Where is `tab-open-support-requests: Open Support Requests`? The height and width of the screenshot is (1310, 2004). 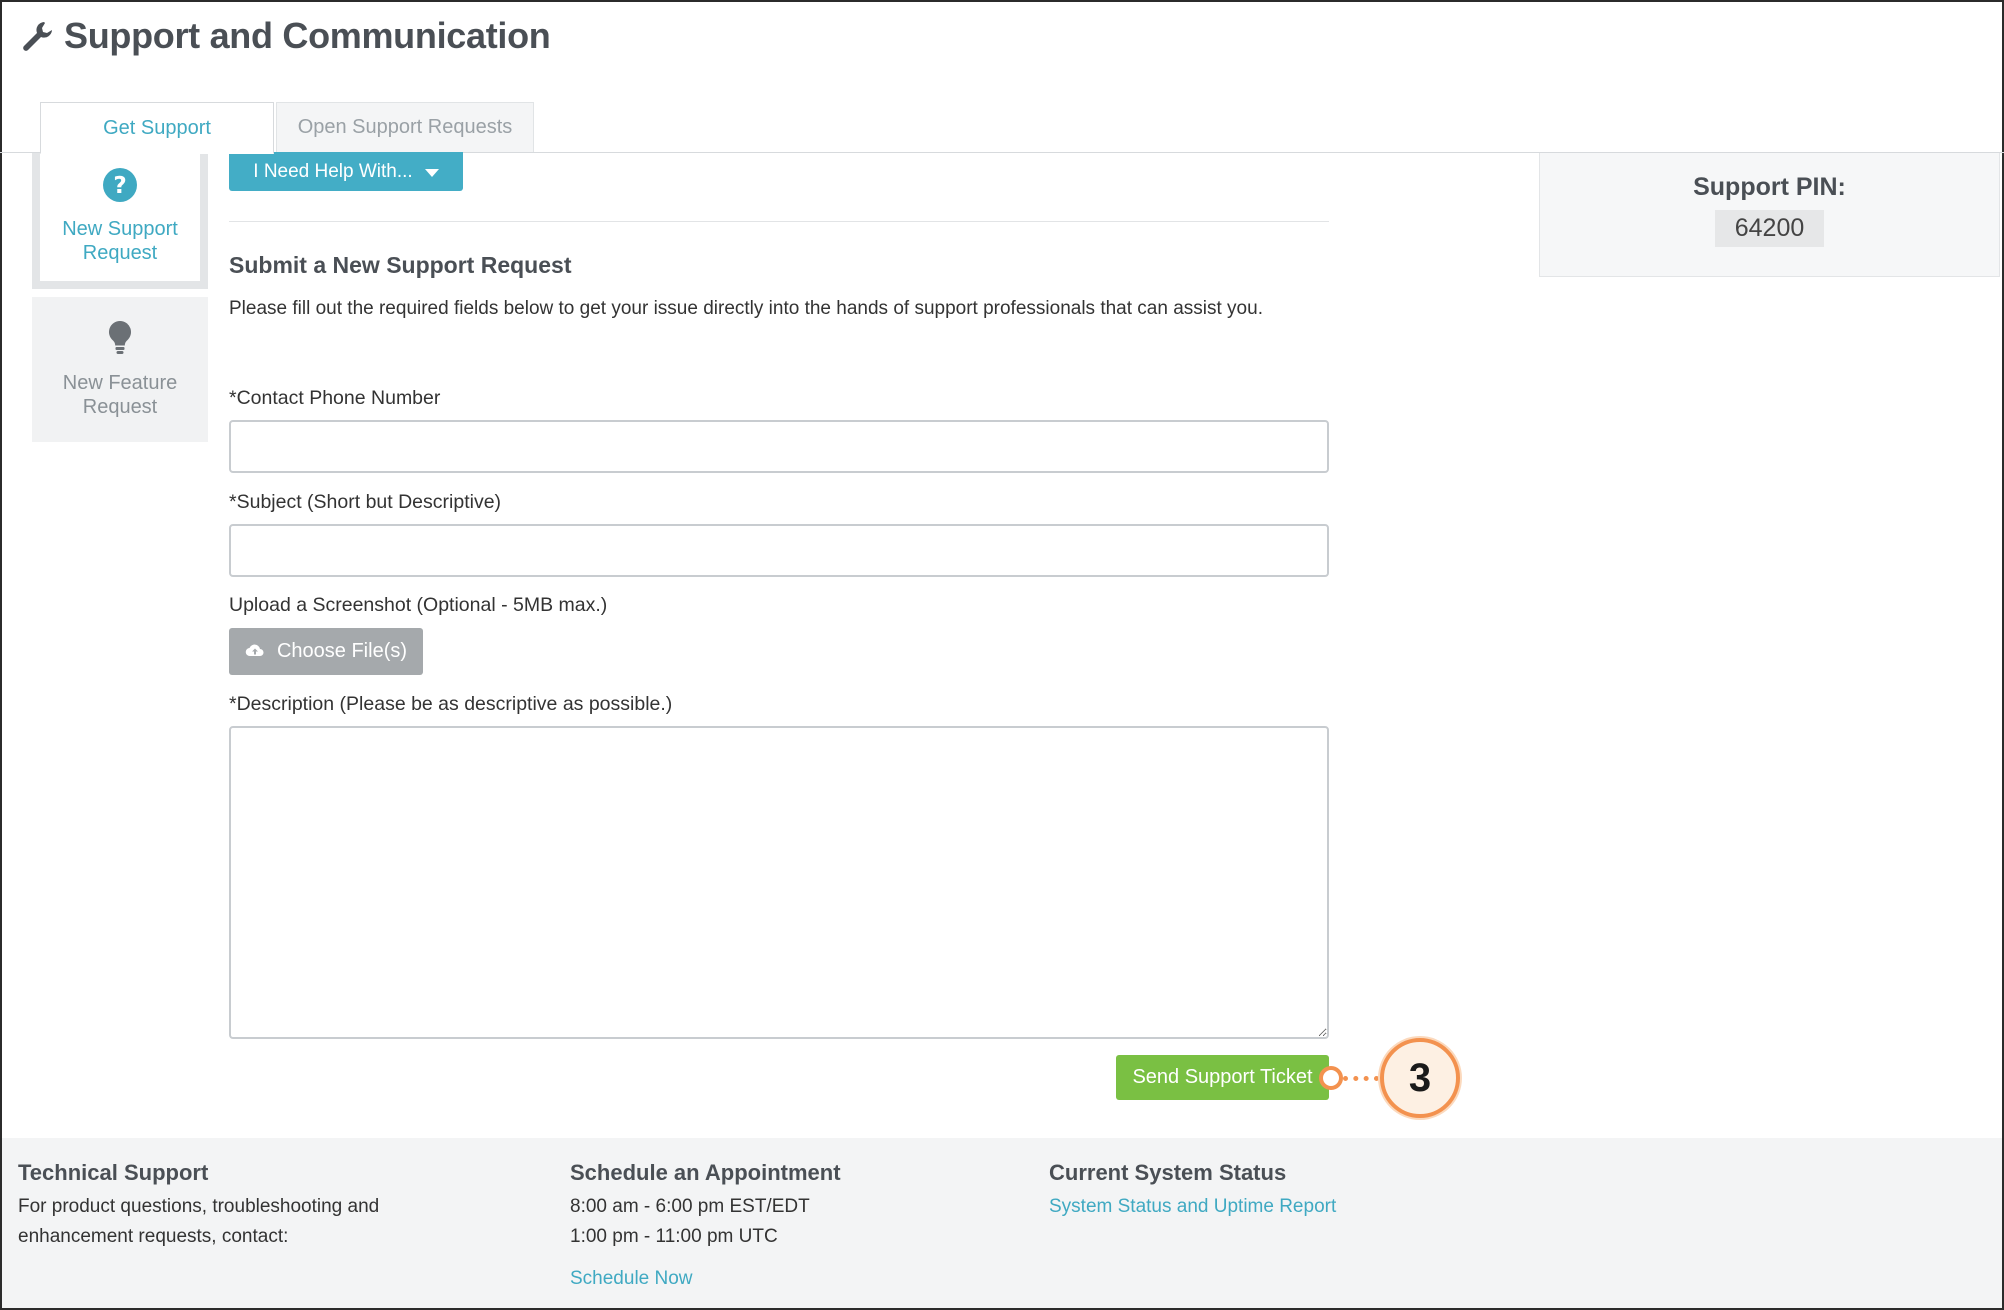
tab-open-support-requests: Open Support Requests is located at coordinates (405, 127).